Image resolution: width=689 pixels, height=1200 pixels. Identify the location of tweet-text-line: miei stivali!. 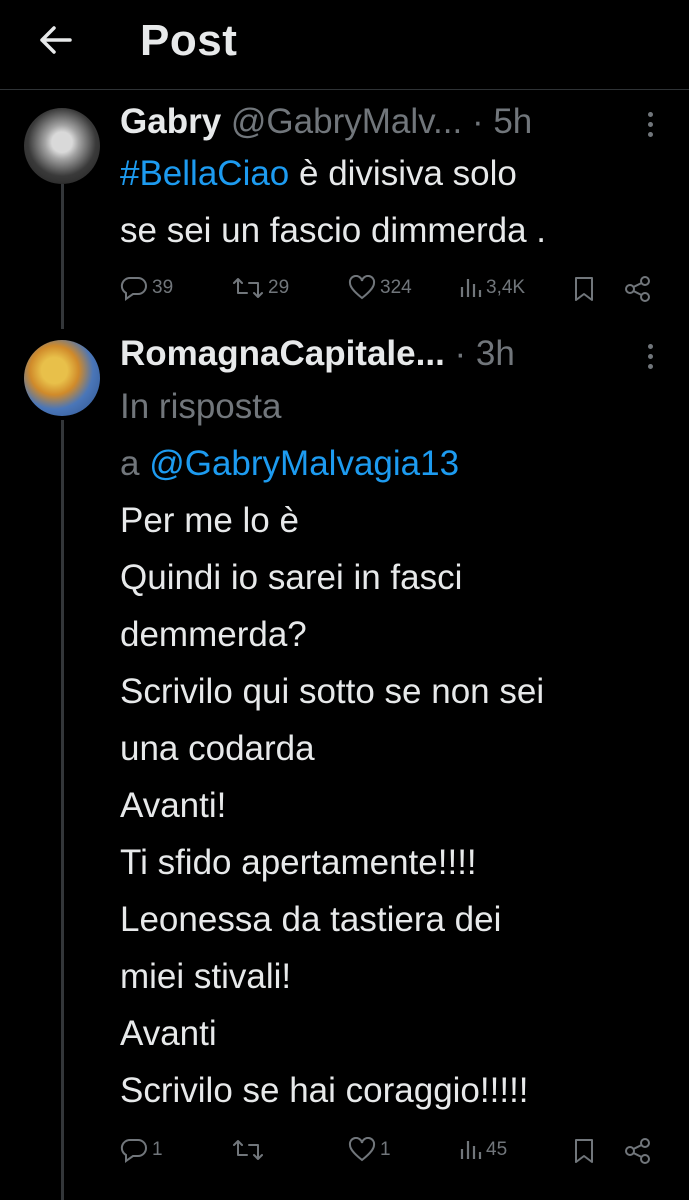
(206, 976).